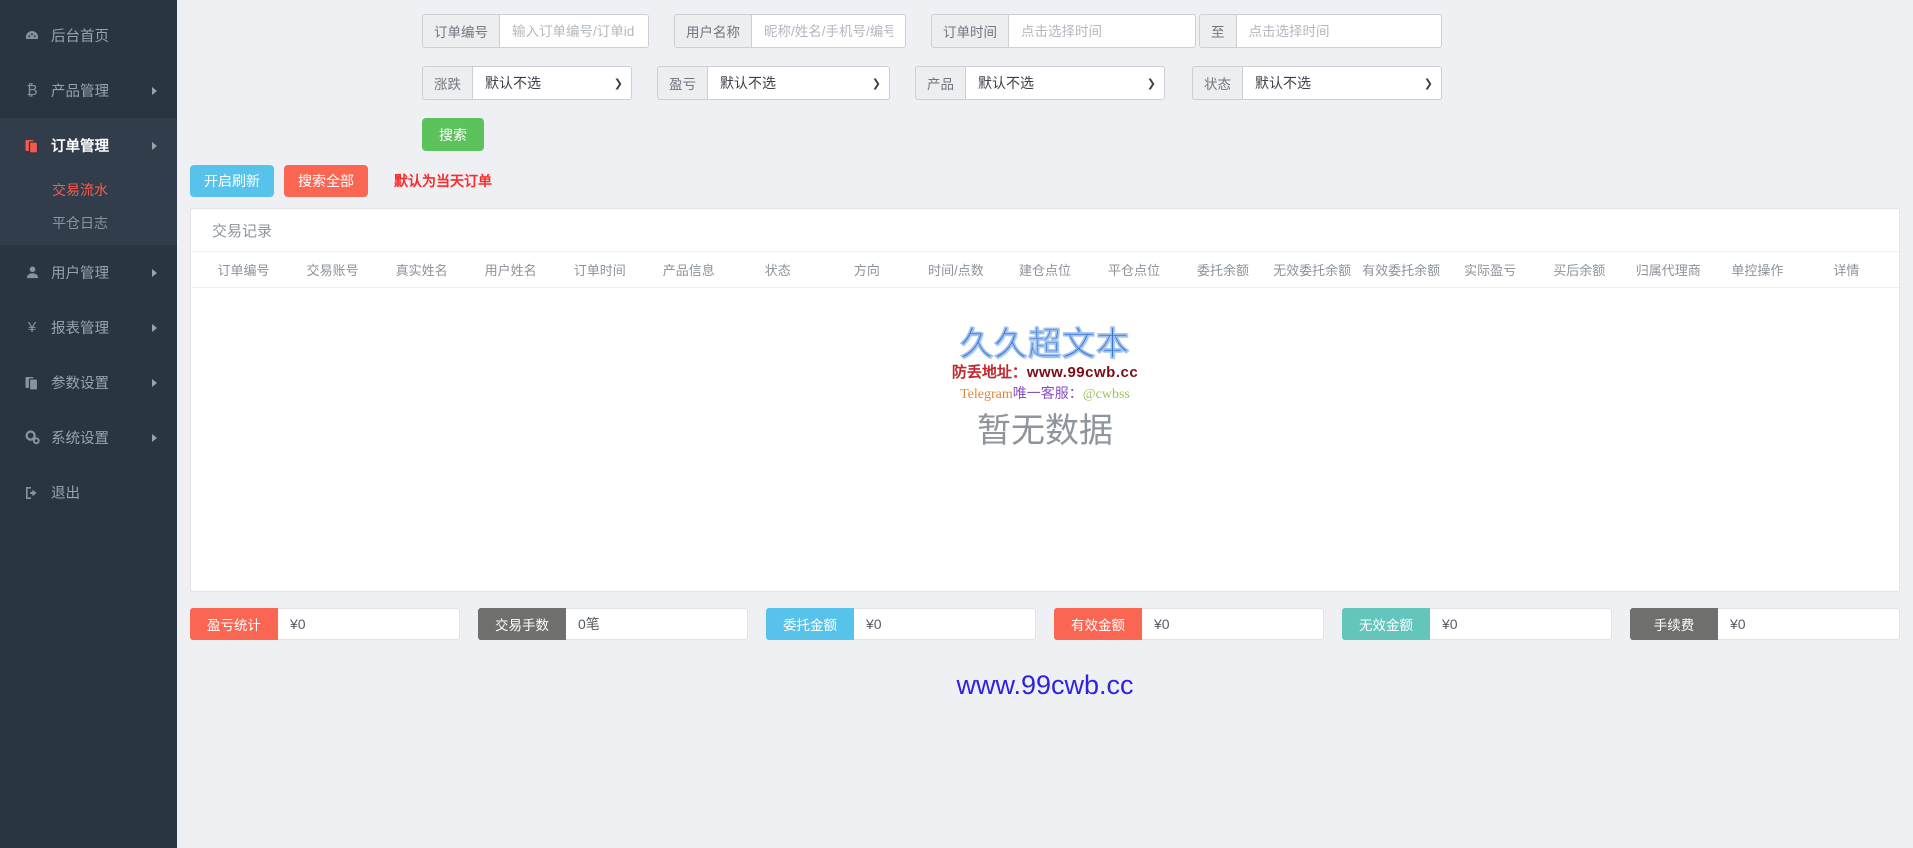  I want to click on summary-item: 有效金额 ¥0, so click(1189, 624).